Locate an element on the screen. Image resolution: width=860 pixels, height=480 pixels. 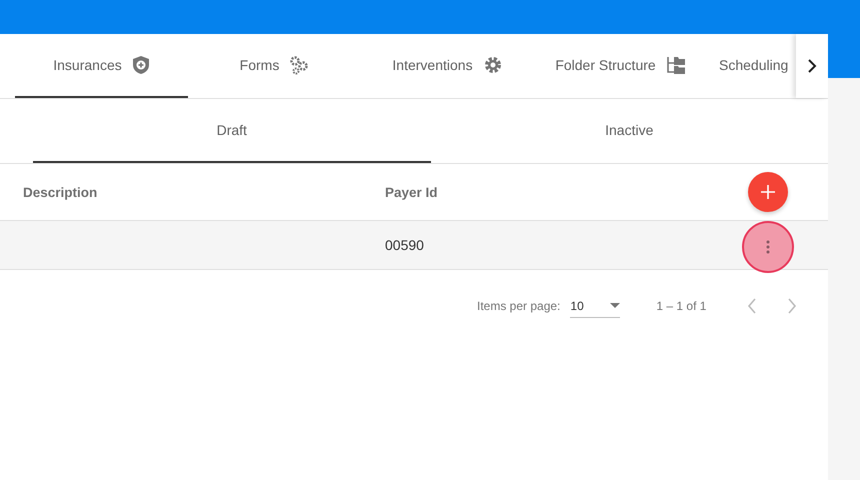
items-per-page-label: Items per page: is located at coordinates (518, 306).